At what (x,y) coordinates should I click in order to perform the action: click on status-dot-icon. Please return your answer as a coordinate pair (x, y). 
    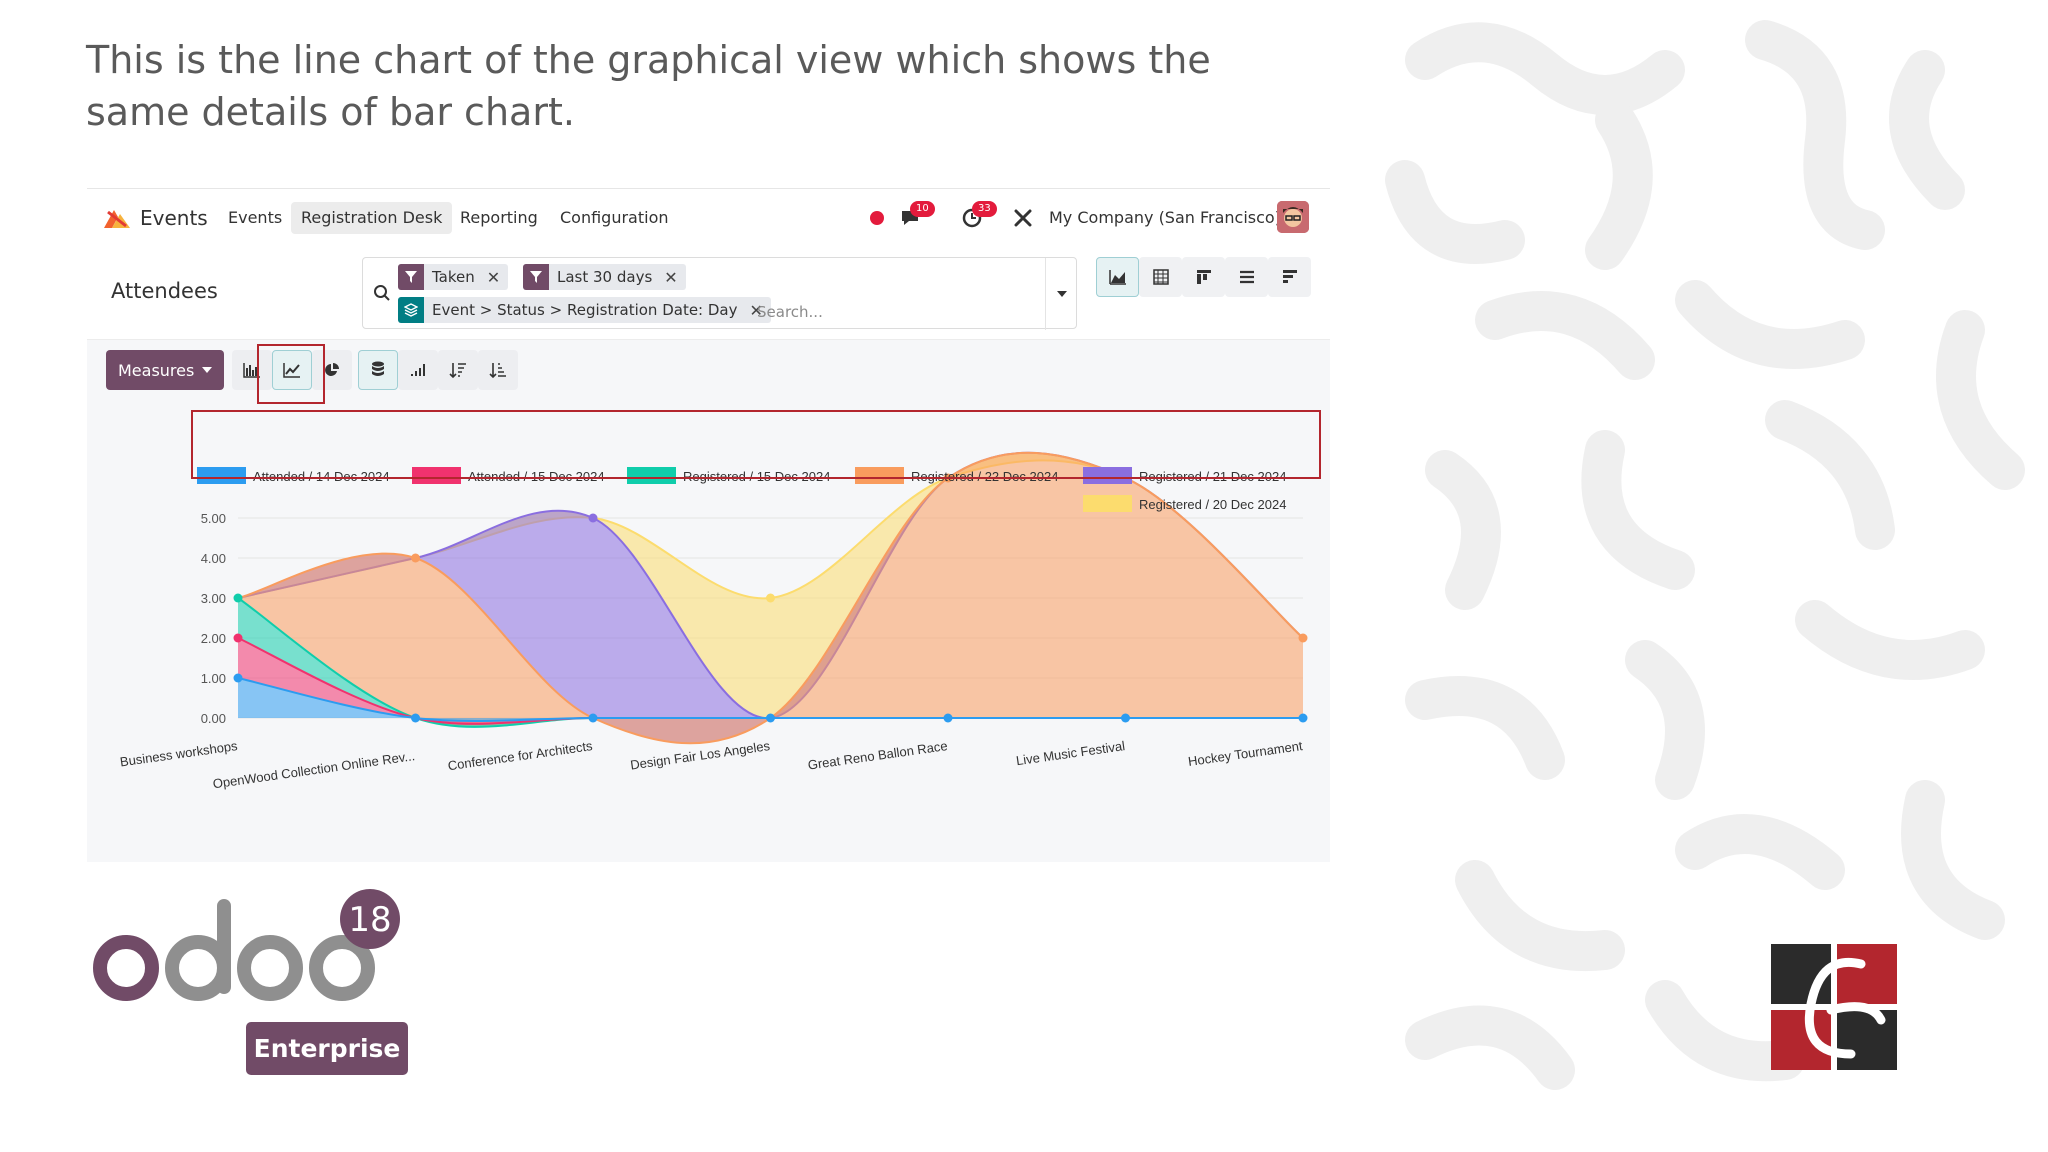
    Looking at the image, I should click on (877, 218).